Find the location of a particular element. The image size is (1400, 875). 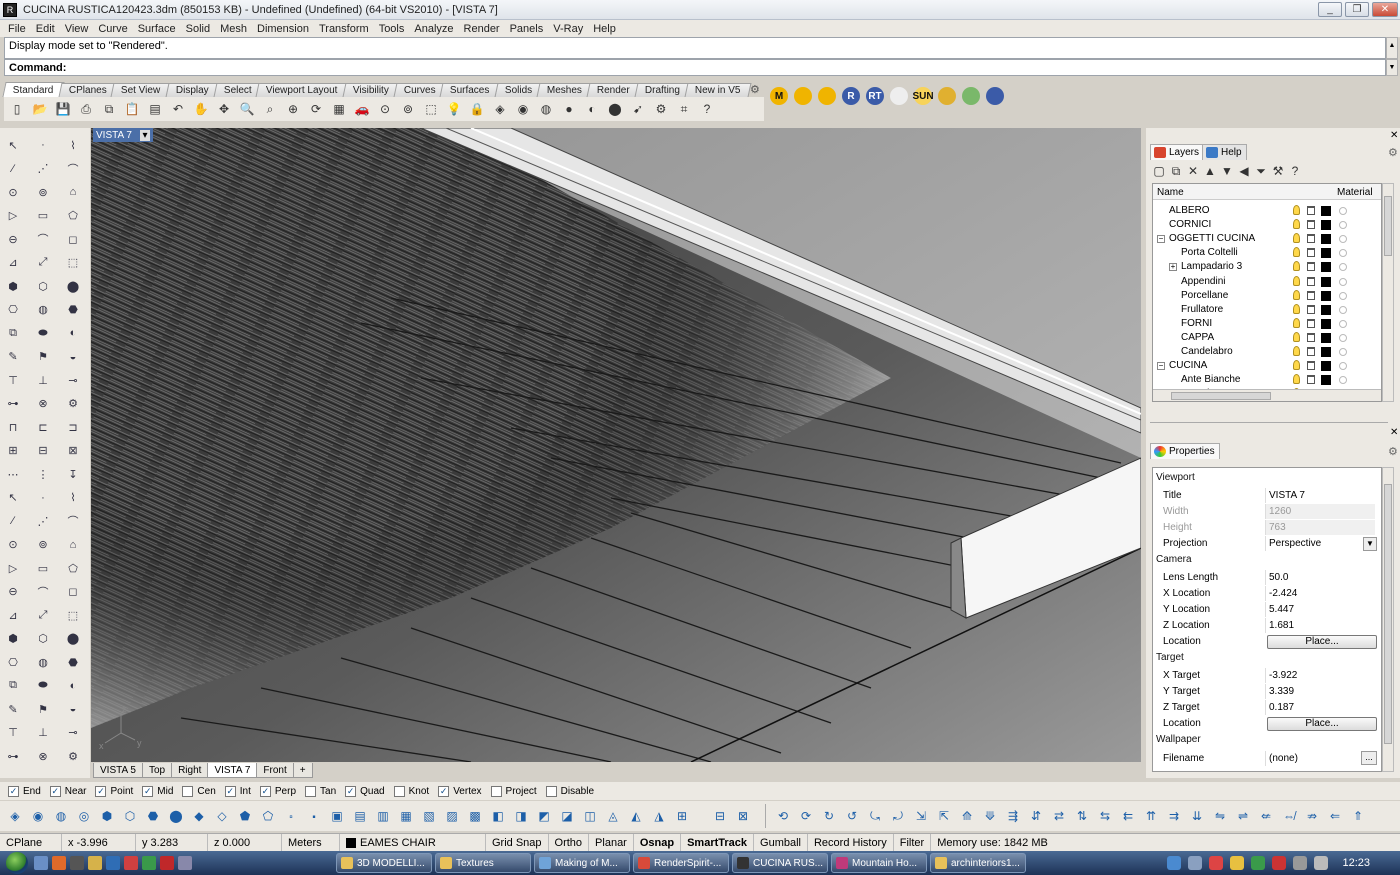

menu-v-ray: V-Ray is located at coordinates (568, 29).